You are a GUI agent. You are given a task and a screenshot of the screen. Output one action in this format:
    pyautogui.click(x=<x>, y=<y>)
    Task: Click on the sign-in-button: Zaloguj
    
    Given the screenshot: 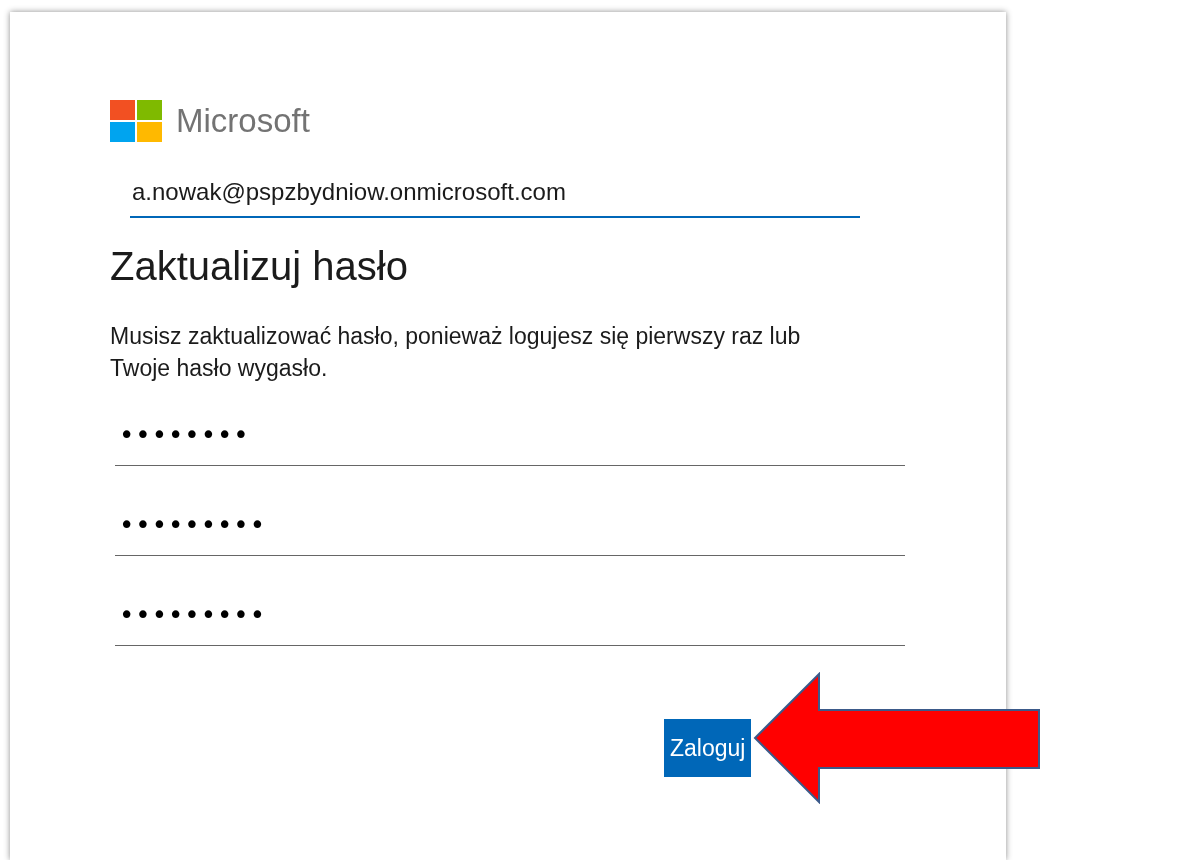 What is the action you would take?
    pyautogui.click(x=708, y=747)
    